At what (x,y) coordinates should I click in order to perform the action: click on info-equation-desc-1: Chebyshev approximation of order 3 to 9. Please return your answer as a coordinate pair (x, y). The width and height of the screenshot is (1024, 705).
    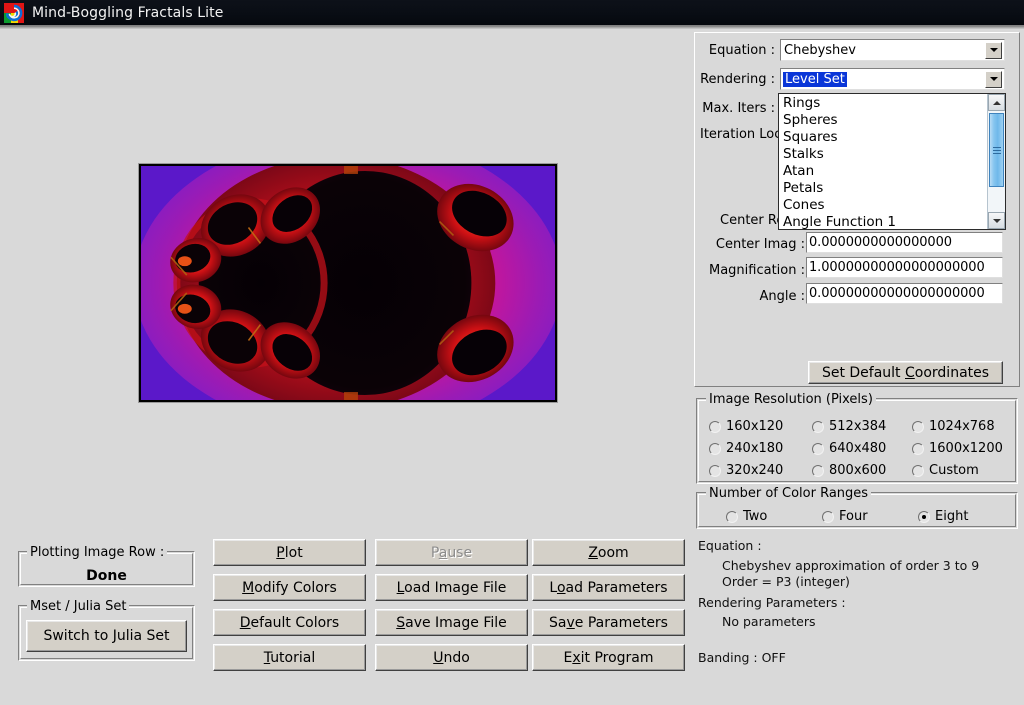
    Looking at the image, I should click on (851, 565).